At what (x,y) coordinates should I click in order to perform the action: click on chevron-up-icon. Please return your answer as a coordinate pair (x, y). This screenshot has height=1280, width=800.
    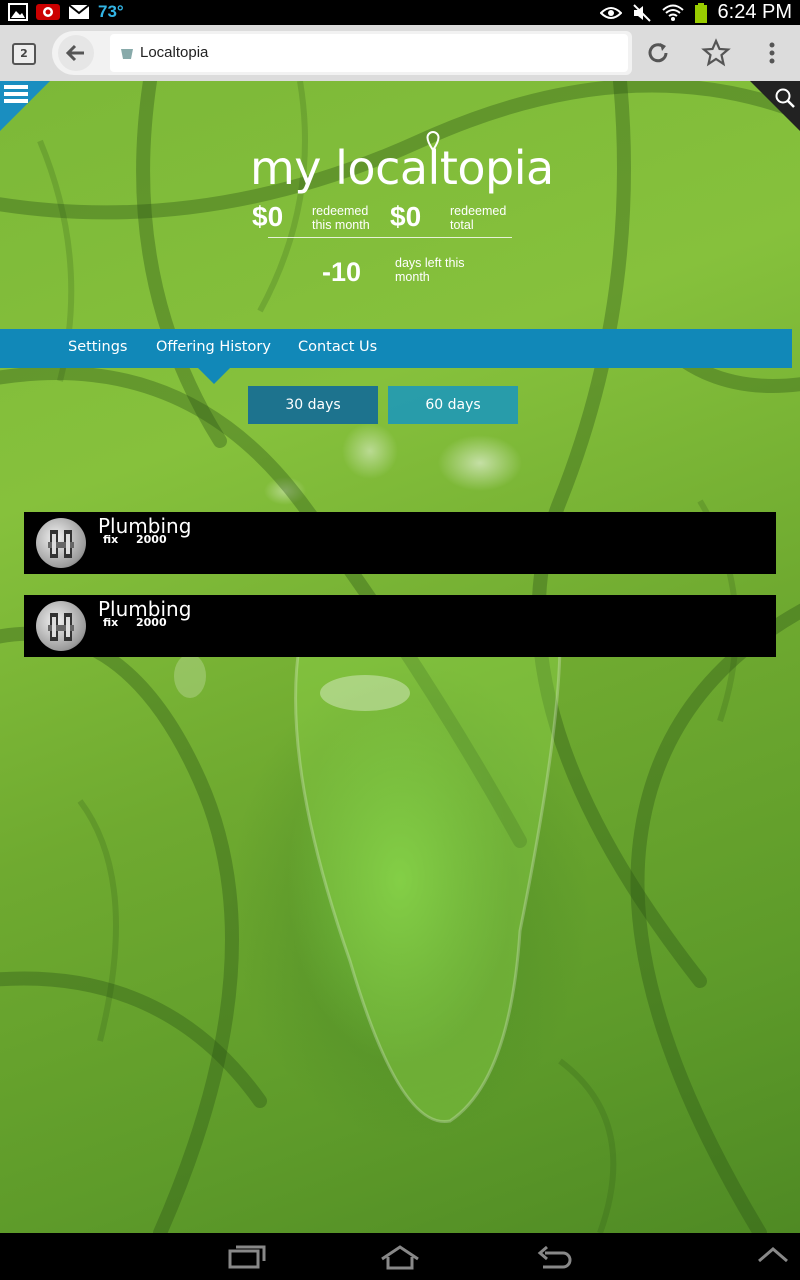
    Looking at the image, I should click on (773, 1255).